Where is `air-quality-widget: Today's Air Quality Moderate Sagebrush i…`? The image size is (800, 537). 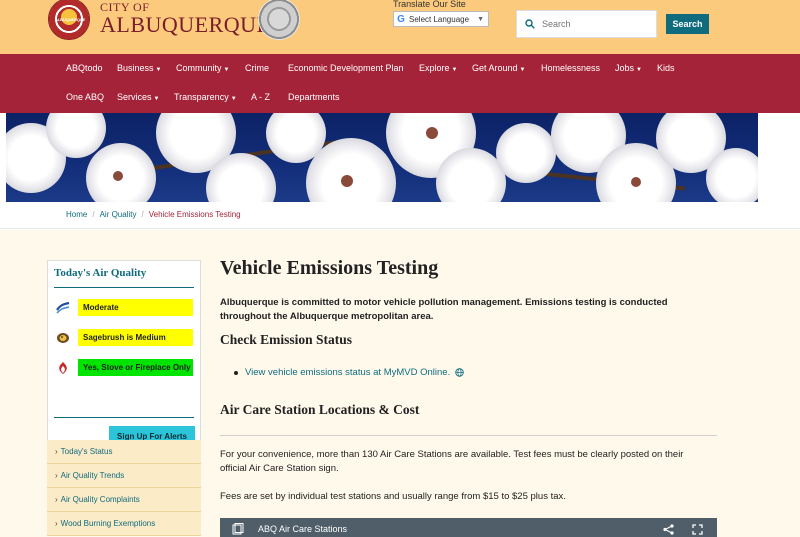
air-quality-widget: Today's Air Quality Moderate Sagebrush i… is located at coordinates (124, 358).